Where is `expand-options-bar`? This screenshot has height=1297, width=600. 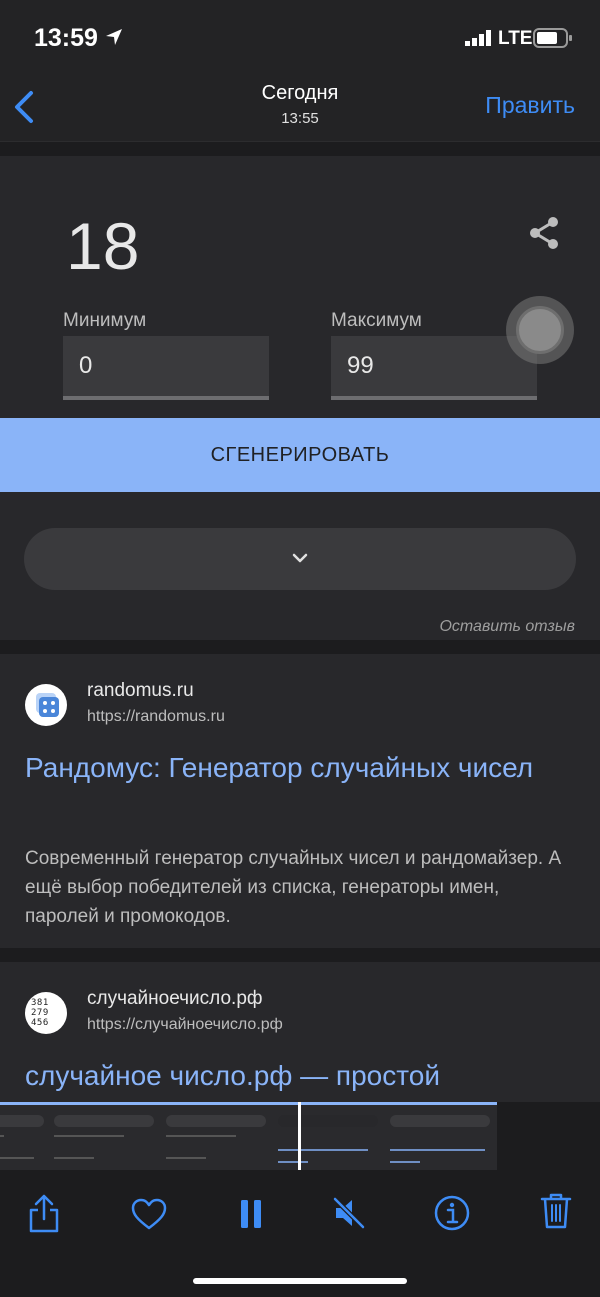
expand-options-bar is located at coordinates (300, 559).